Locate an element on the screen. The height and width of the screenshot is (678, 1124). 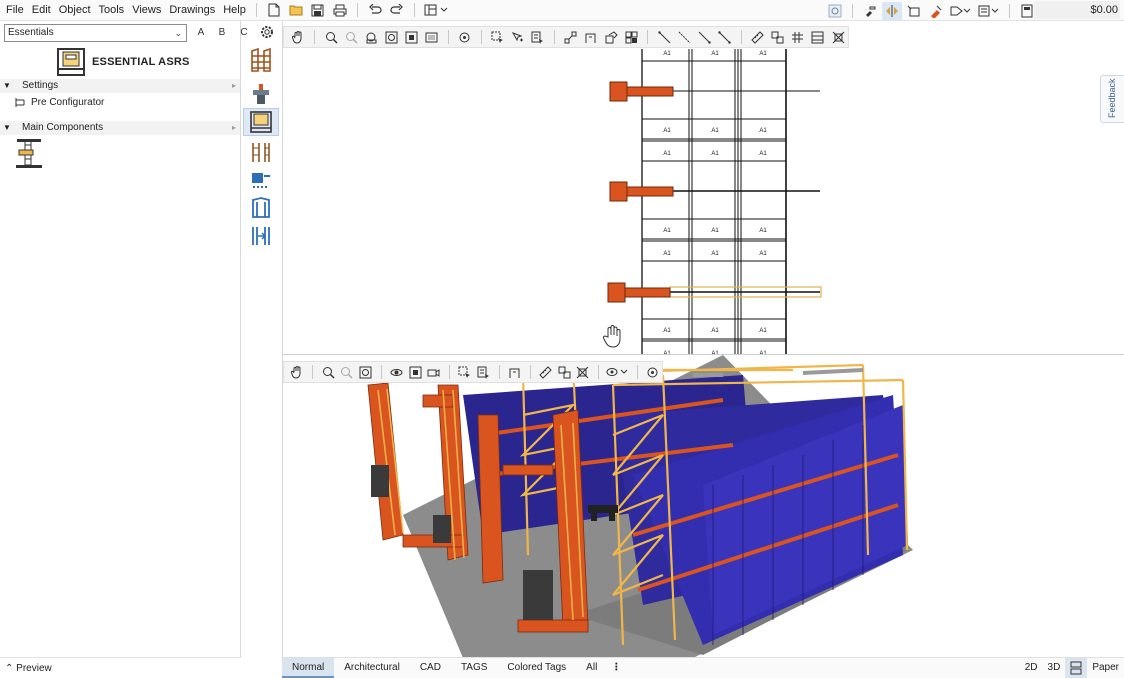
tab-all: All is located at coordinates (591, 668).